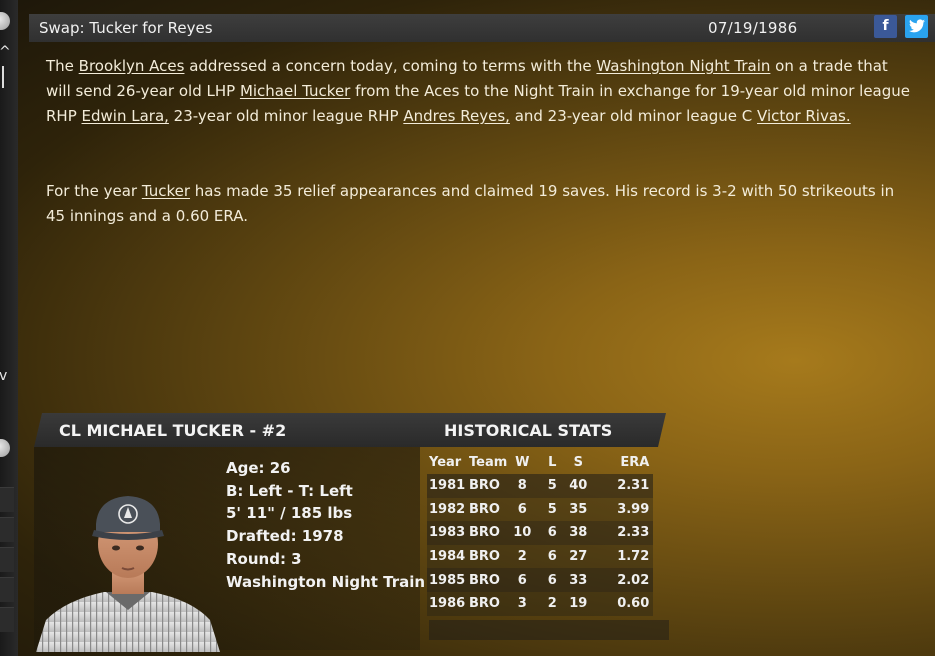  I want to click on cell-year: 1982, so click(447, 509).